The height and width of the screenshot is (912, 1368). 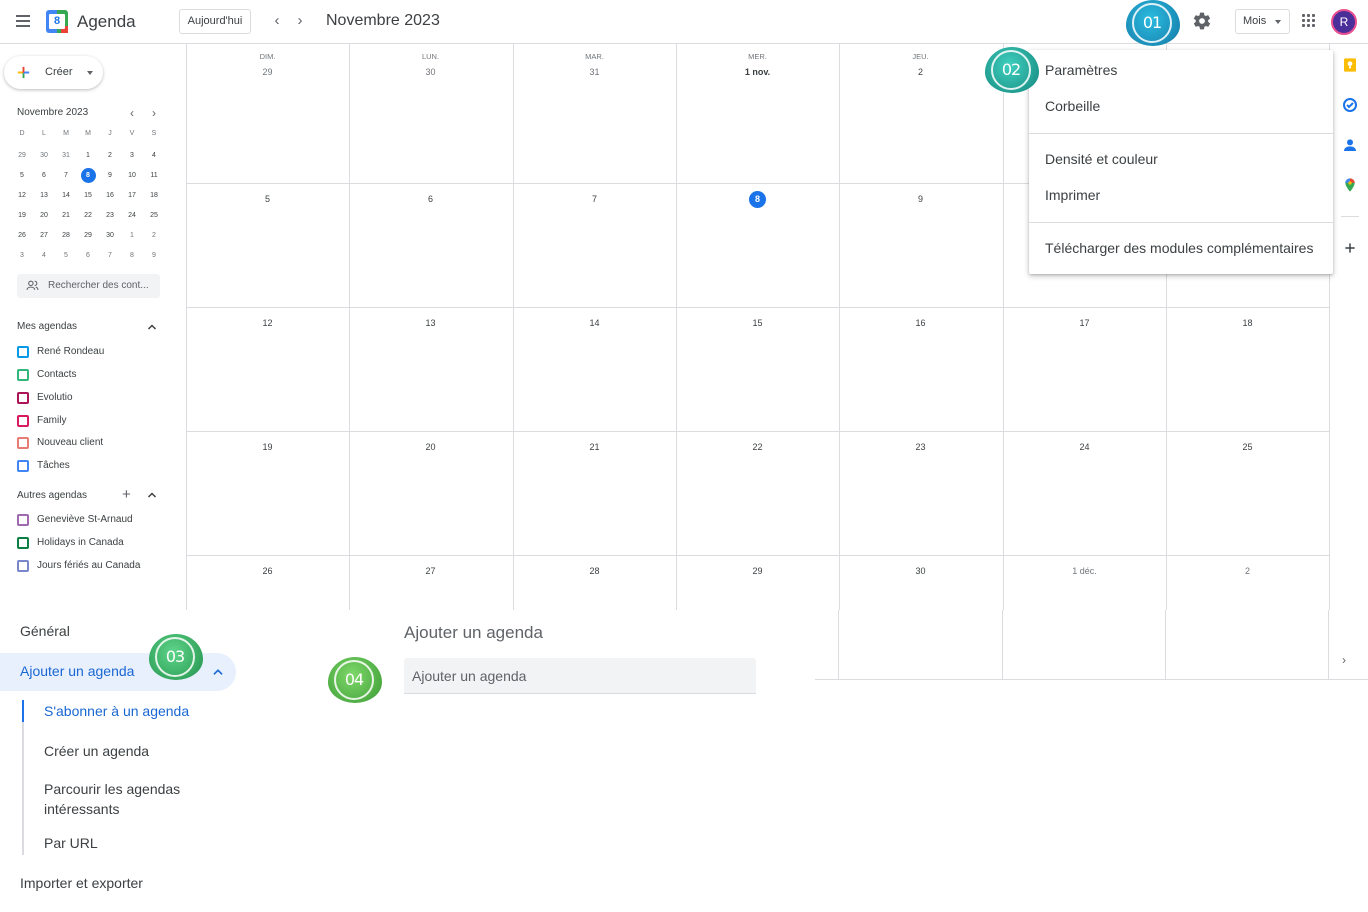 I want to click on calendar-day-cell: 14, so click(x=594, y=323).